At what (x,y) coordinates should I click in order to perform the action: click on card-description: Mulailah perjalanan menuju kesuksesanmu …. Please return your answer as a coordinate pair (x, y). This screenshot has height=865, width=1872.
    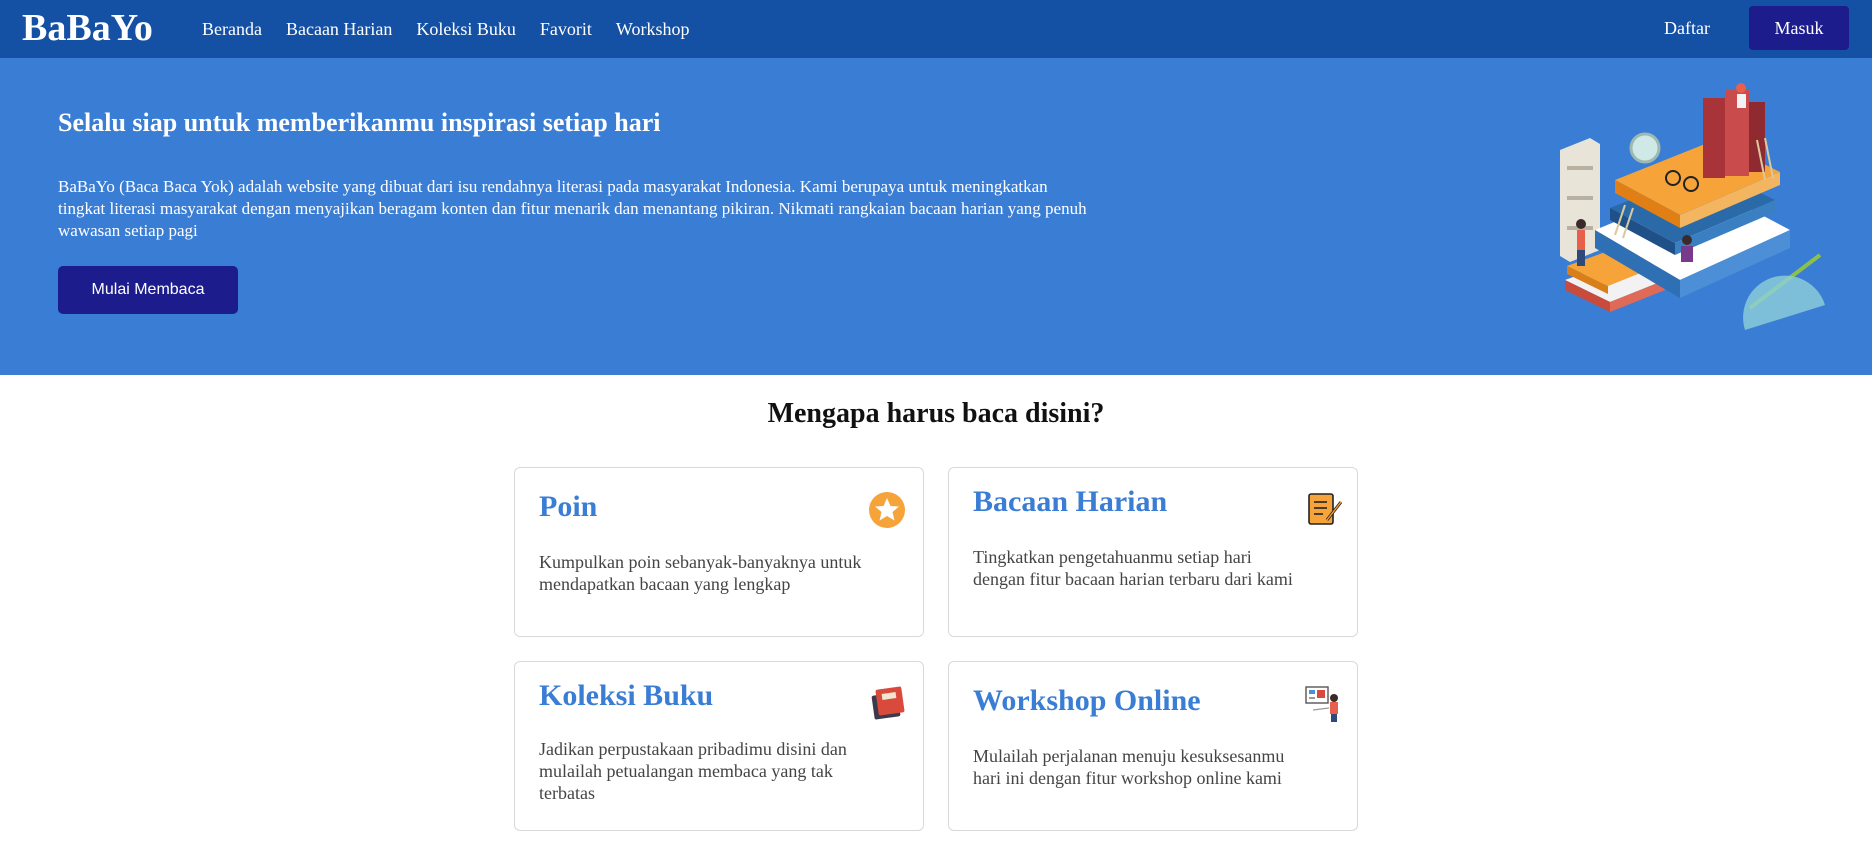
    Looking at the image, I should click on (1129, 767).